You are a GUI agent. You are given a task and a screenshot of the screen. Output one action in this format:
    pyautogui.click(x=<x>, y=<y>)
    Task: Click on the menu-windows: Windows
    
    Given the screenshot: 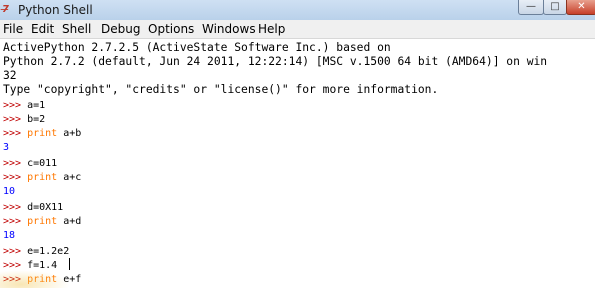 What is the action you would take?
    pyautogui.click(x=229, y=29)
    